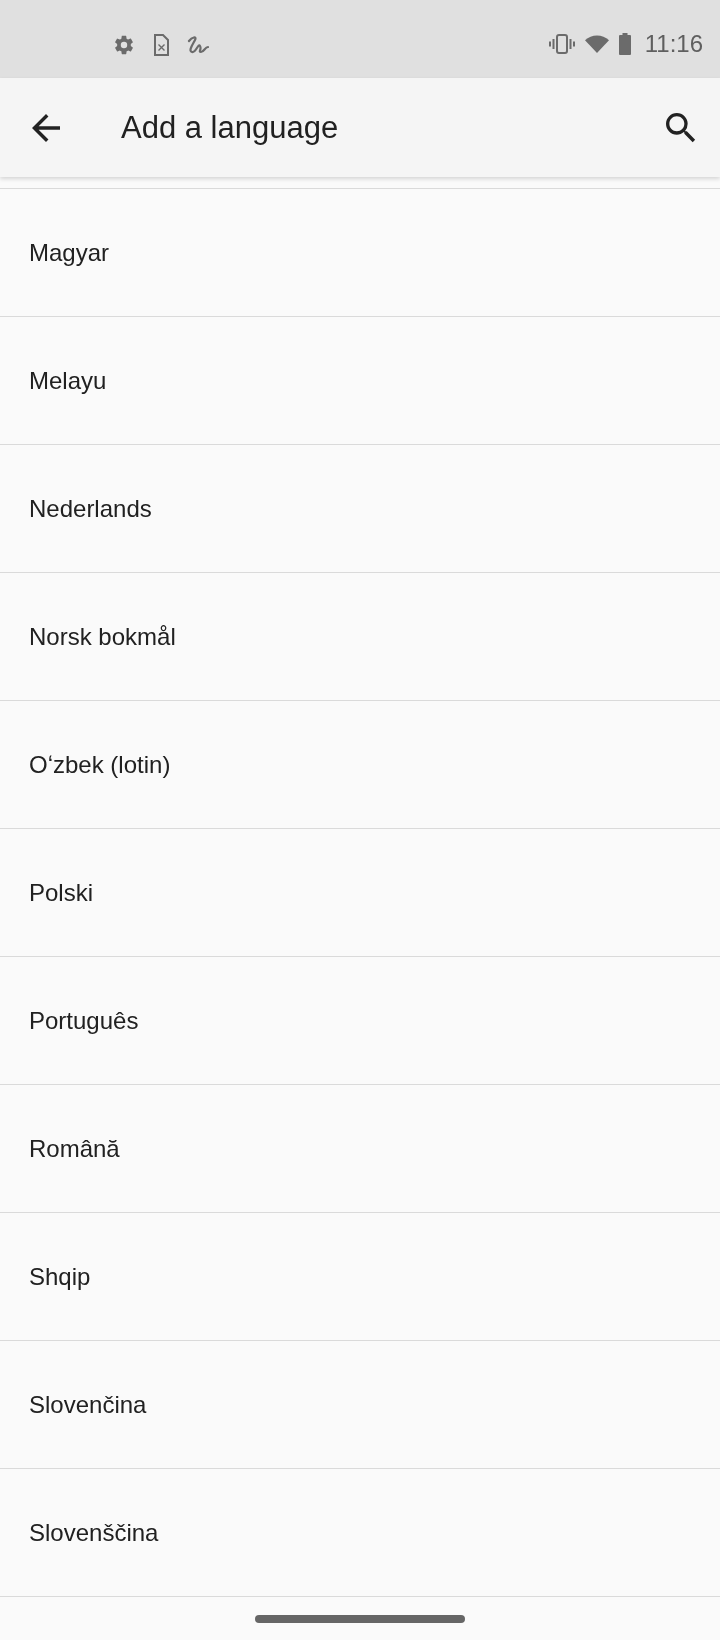 This screenshot has width=720, height=1640. Describe the element at coordinates (360, 1021) in the screenshot. I see `language-item: Português` at that location.